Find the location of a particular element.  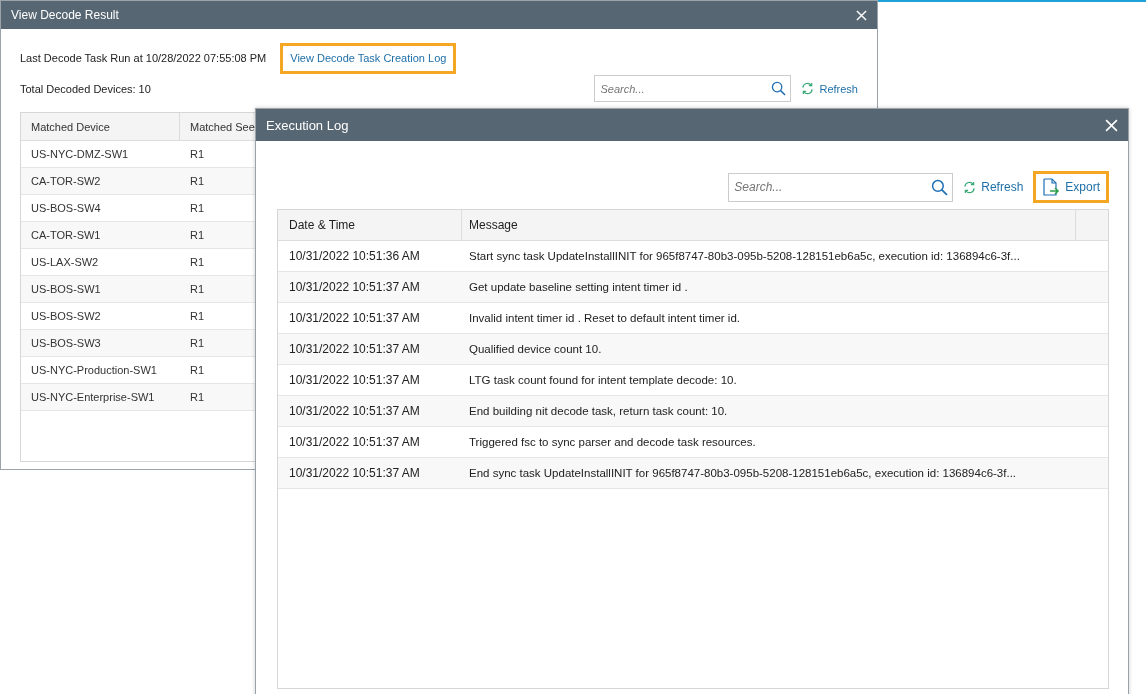

table-cell-text: US-BOS-SW1 is located at coordinates (66, 289).